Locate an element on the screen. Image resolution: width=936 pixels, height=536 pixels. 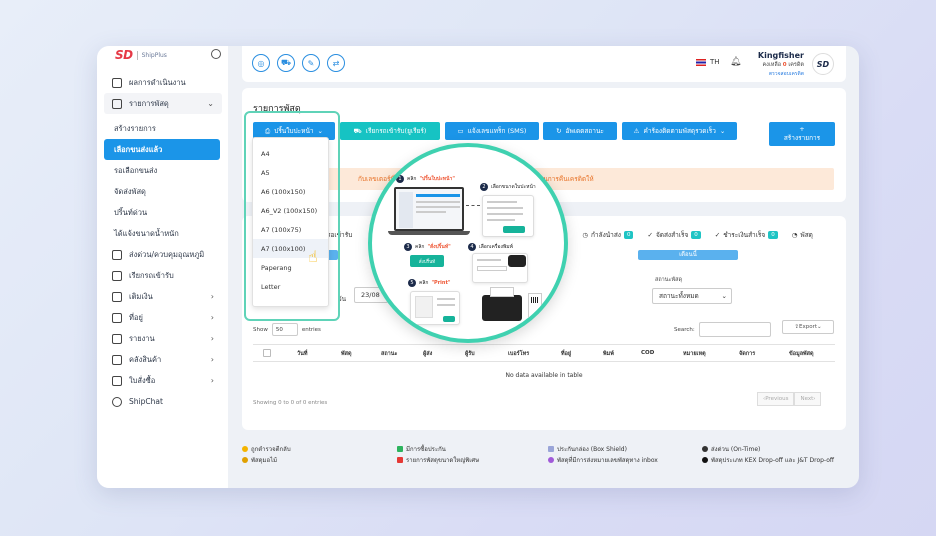
logo-mark: SD is located at coordinates (124, 55).